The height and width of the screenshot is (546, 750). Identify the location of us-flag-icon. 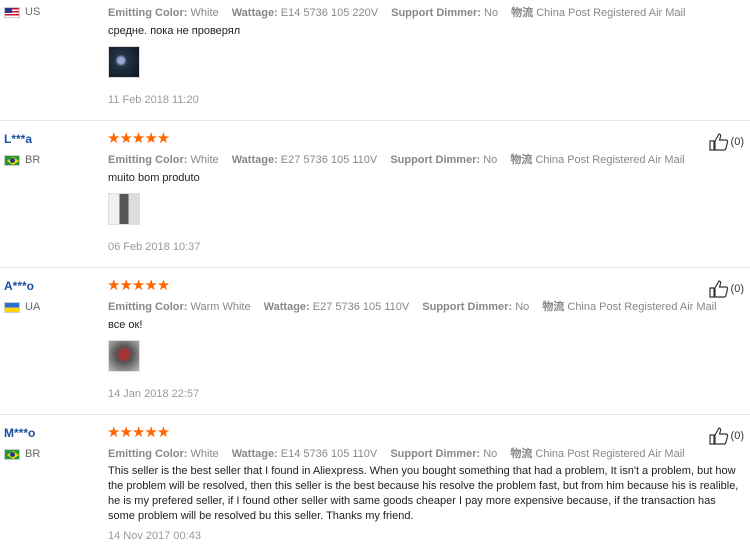
(12, 12).